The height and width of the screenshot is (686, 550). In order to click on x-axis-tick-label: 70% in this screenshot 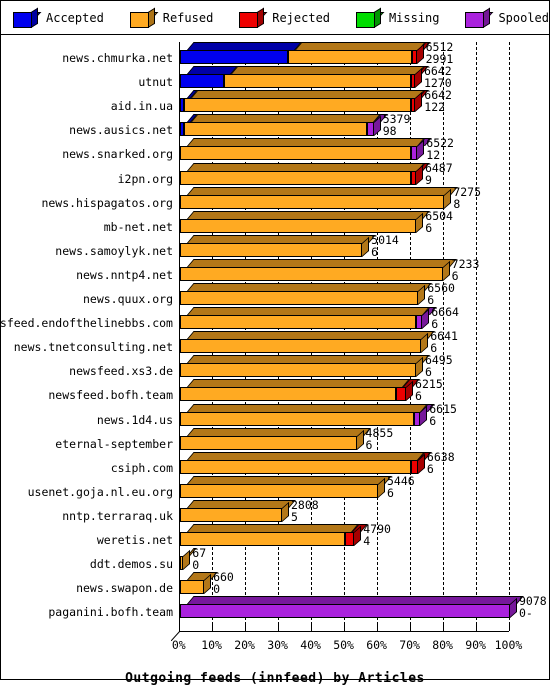, I will do `click(409, 645)`.